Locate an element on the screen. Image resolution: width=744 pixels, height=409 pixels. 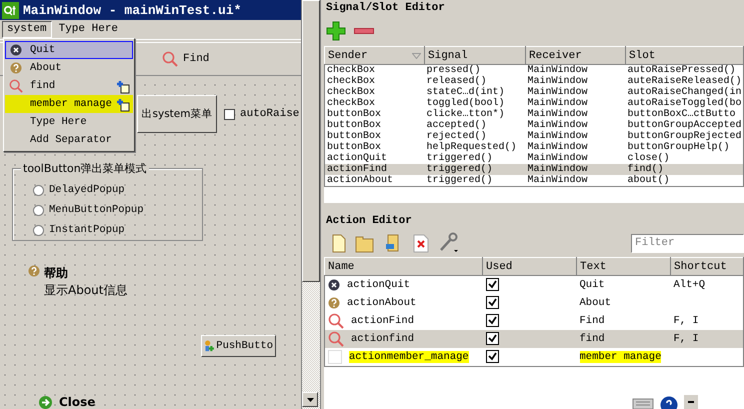
radio-label: MenuButtonPopup is located at coordinates (96, 210).